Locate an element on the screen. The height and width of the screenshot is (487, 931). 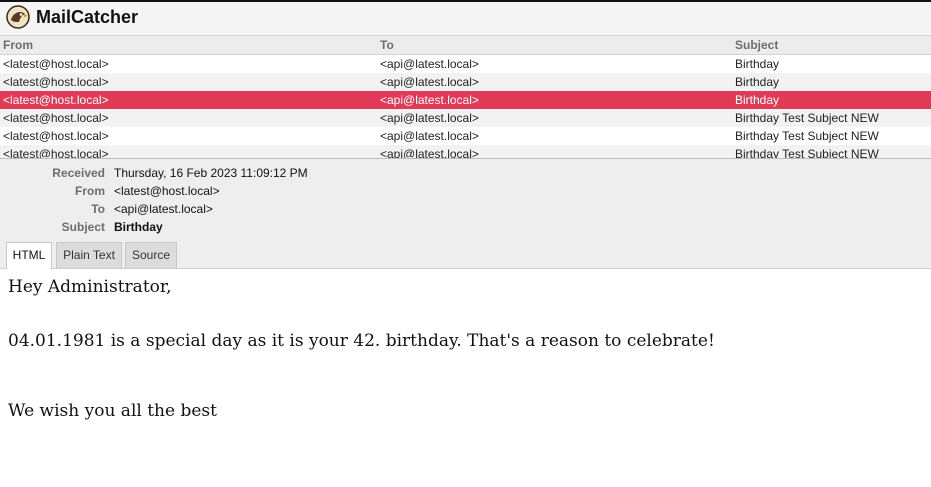
to-value: <api@latest.local> is located at coordinates (163, 209).